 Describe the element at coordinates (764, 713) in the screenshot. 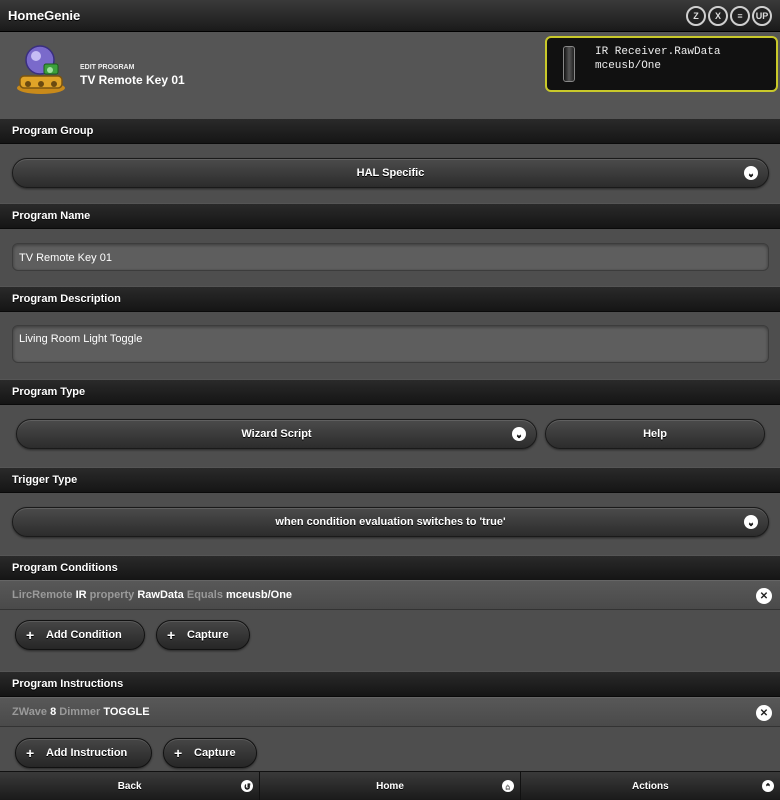

I see `remove-instruction-close-icon: ✕` at that location.